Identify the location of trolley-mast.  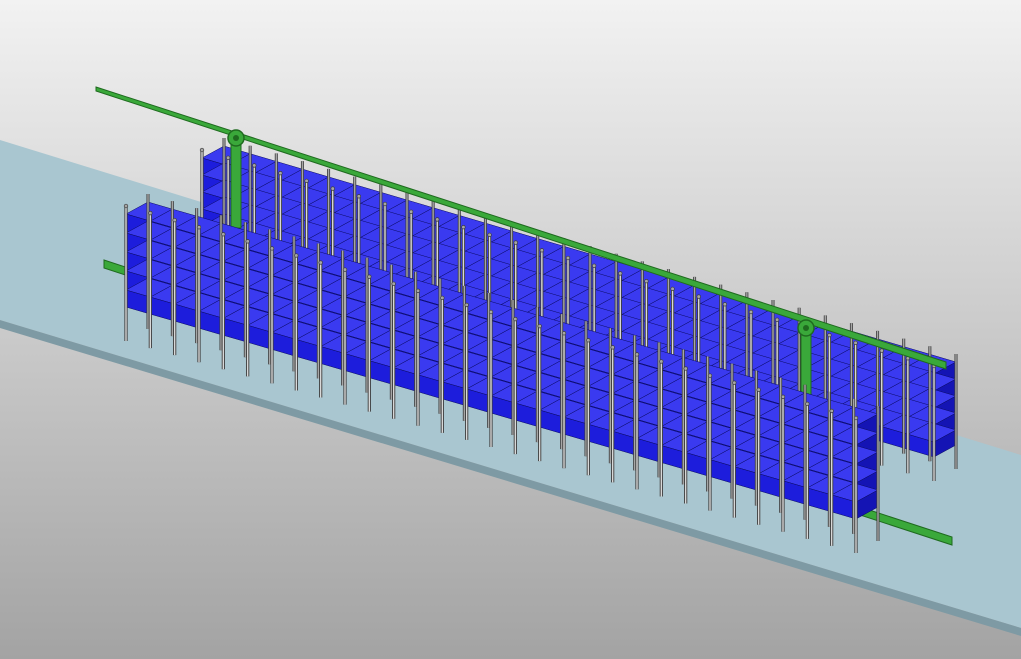
(236, 186).